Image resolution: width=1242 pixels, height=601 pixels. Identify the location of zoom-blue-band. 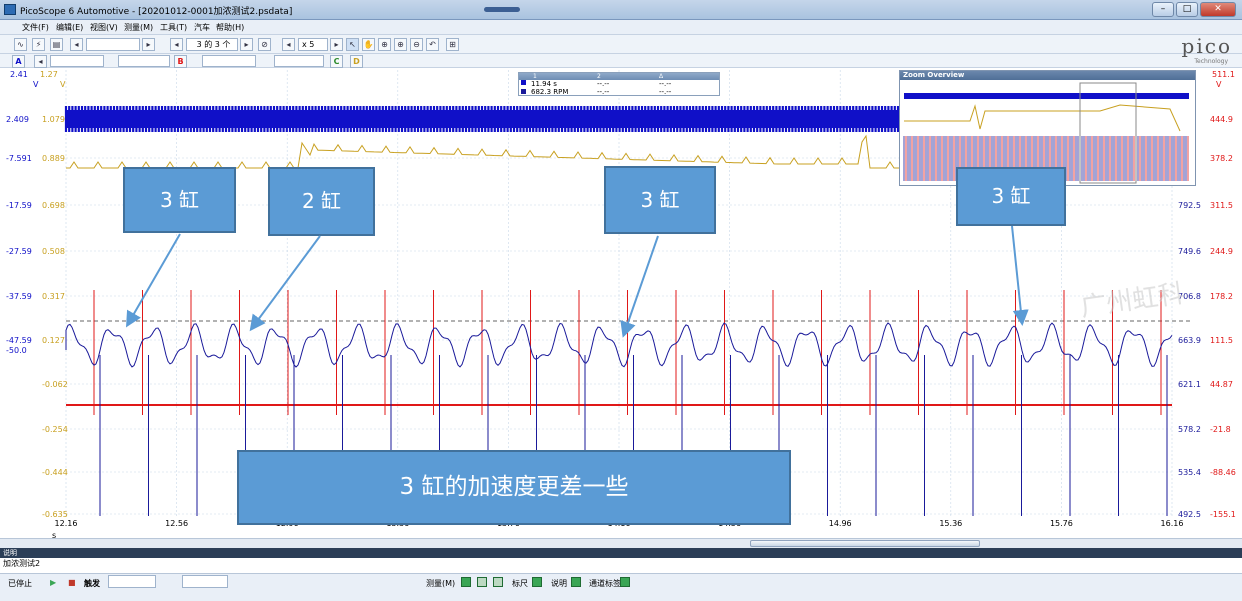
(1046, 96).